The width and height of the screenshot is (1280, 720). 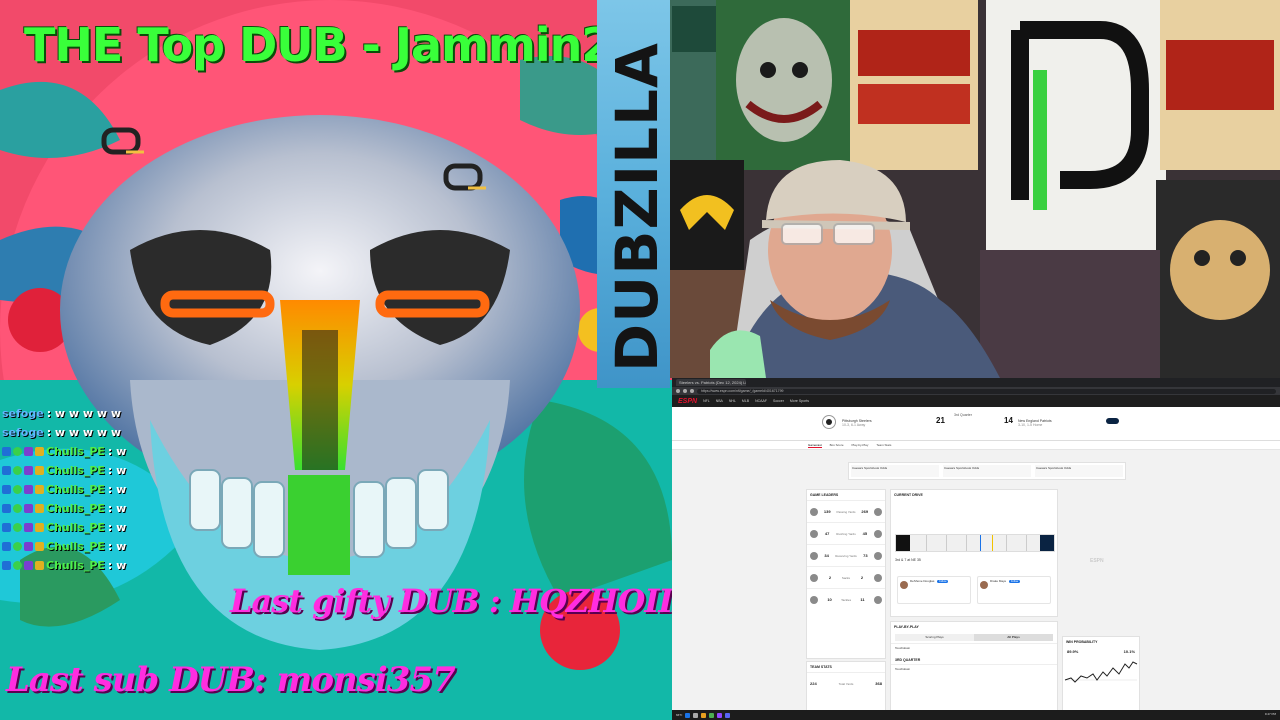 What do you see at coordinates (679, 715) in the screenshot?
I see `taskbar-weather: 66°F` at bounding box center [679, 715].